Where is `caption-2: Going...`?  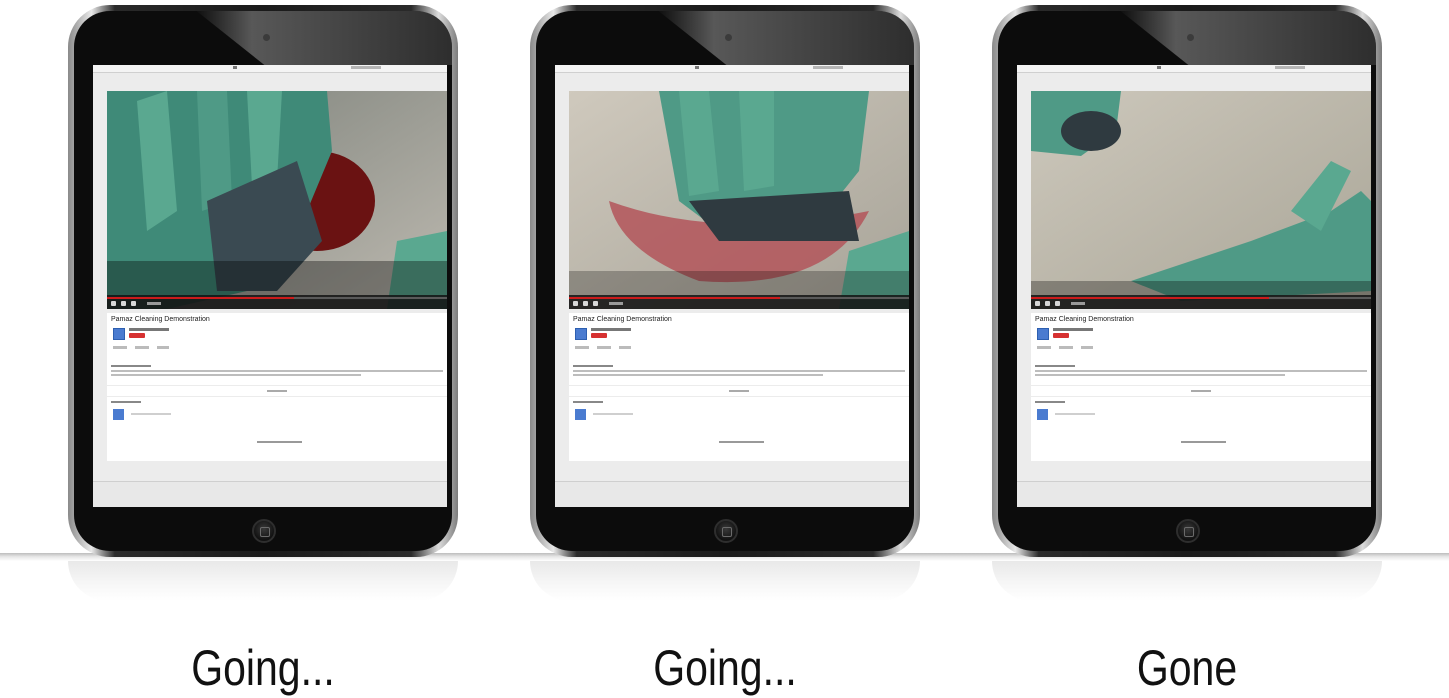
caption-2: Going... is located at coordinates (725, 668).